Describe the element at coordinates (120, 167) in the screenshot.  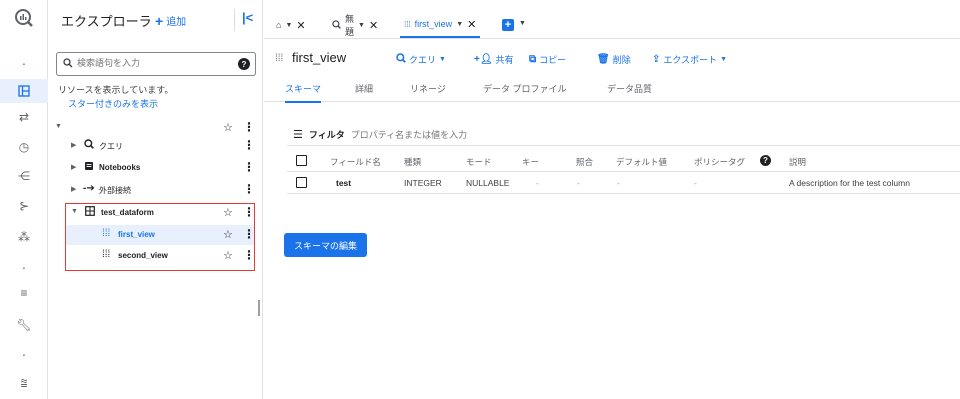
I see `tree-item-label: Notebooks` at that location.